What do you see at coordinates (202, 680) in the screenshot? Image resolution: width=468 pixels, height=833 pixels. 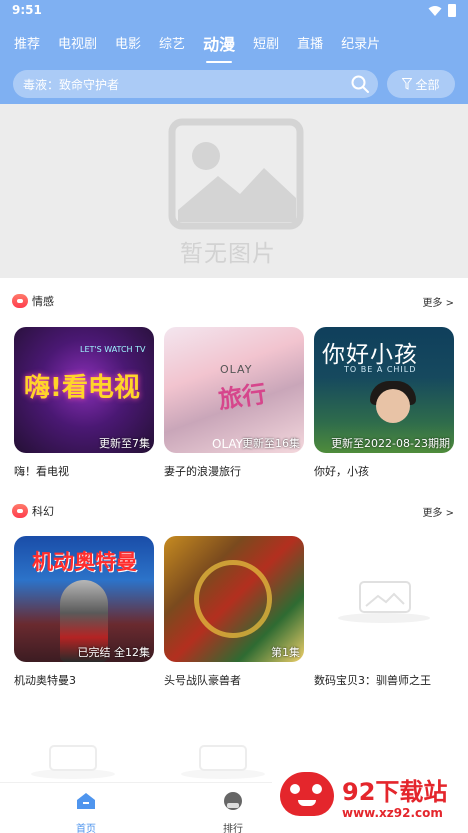 I see `video-title: 头号战队豪兽者` at bounding box center [202, 680].